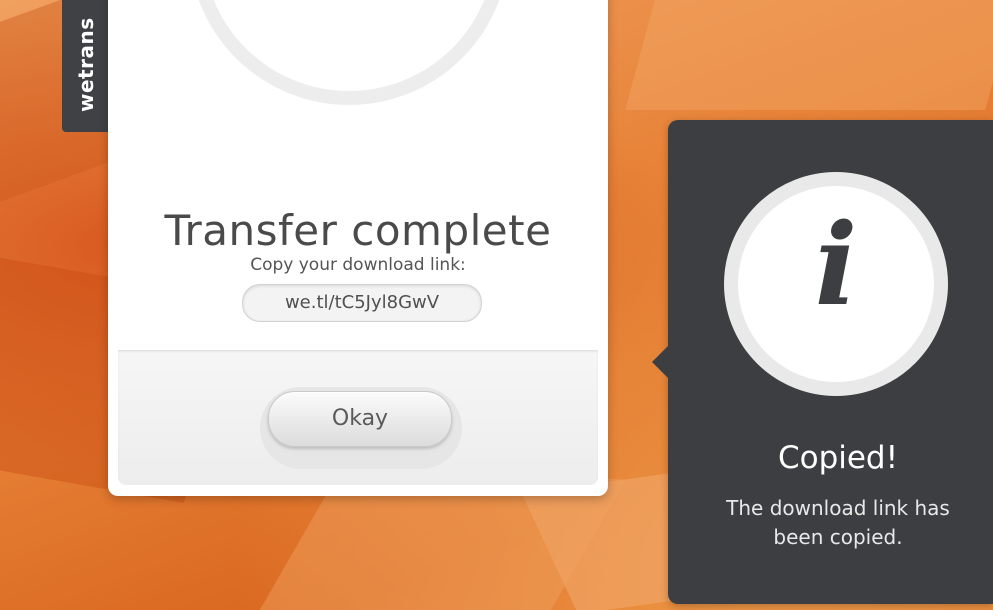 The width and height of the screenshot is (993, 610). I want to click on dialog-footer: Okay, so click(358, 417).